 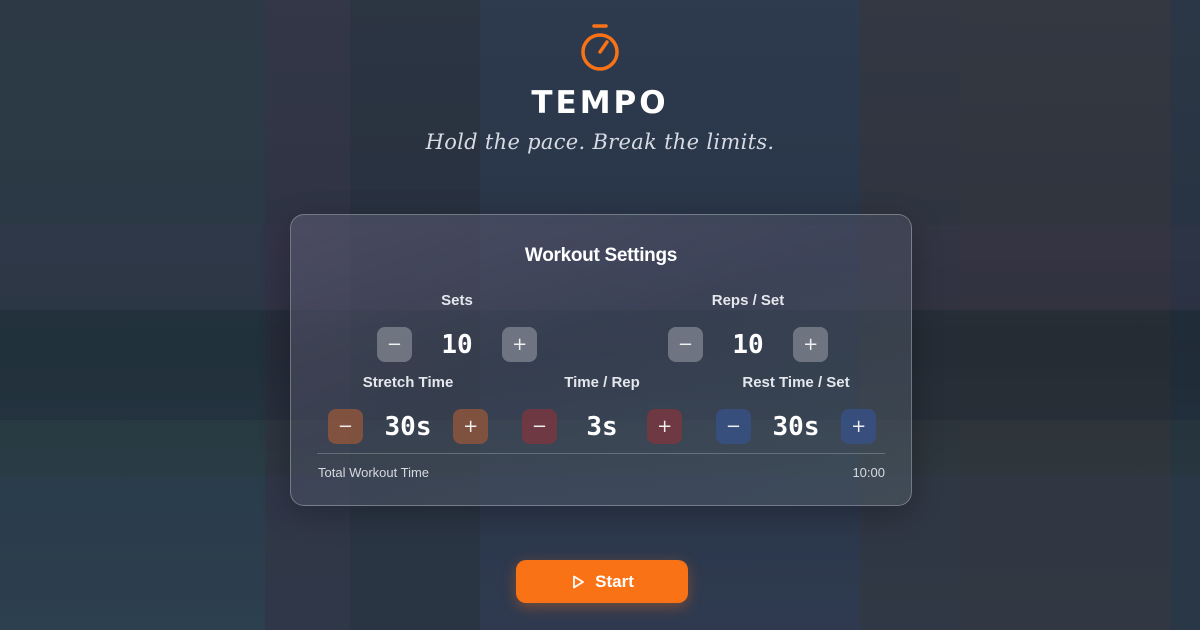 I want to click on sets-stepper: − 10 +, so click(x=457, y=344).